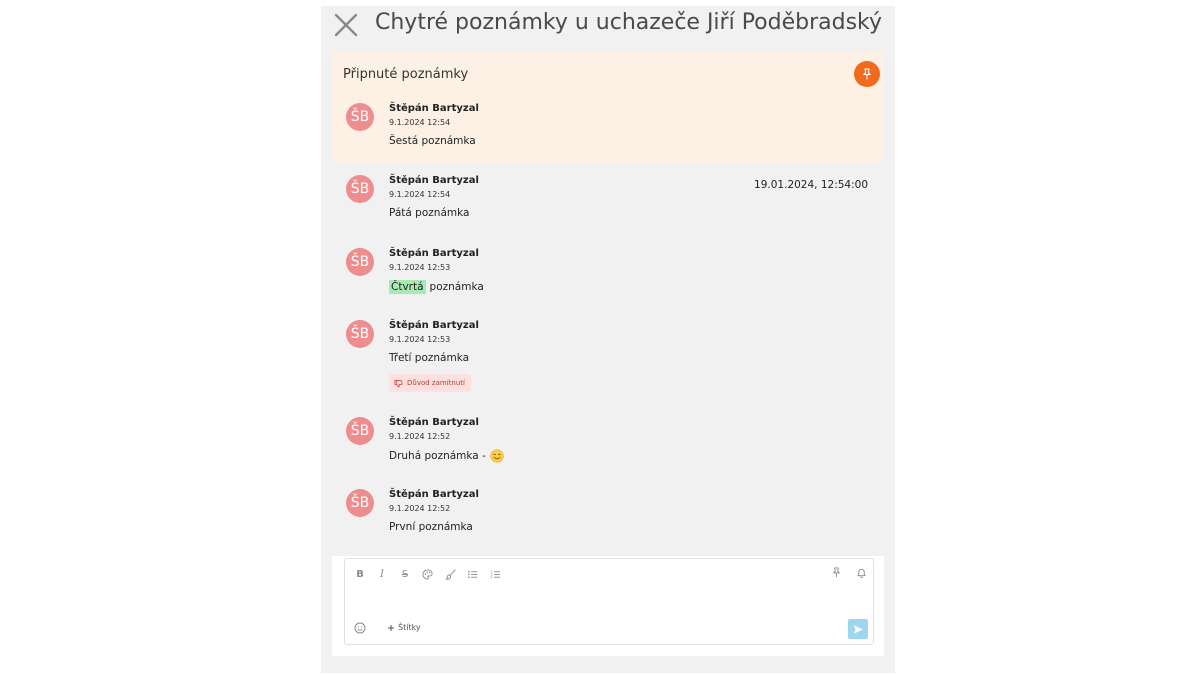  What do you see at coordinates (391, 627) in the screenshot?
I see `plus-icon` at bounding box center [391, 627].